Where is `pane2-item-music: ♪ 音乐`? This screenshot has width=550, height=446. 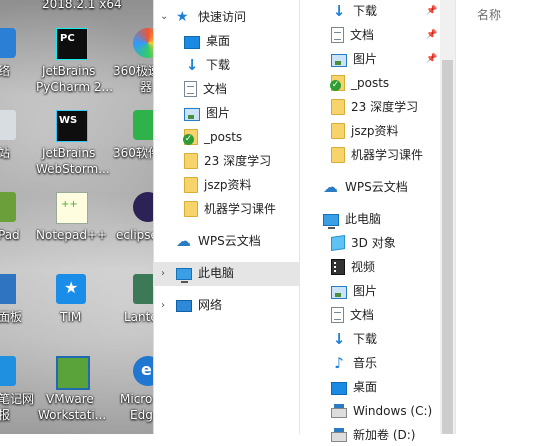
pane2-item-music: ♪ 音乐 is located at coordinates (354, 363).